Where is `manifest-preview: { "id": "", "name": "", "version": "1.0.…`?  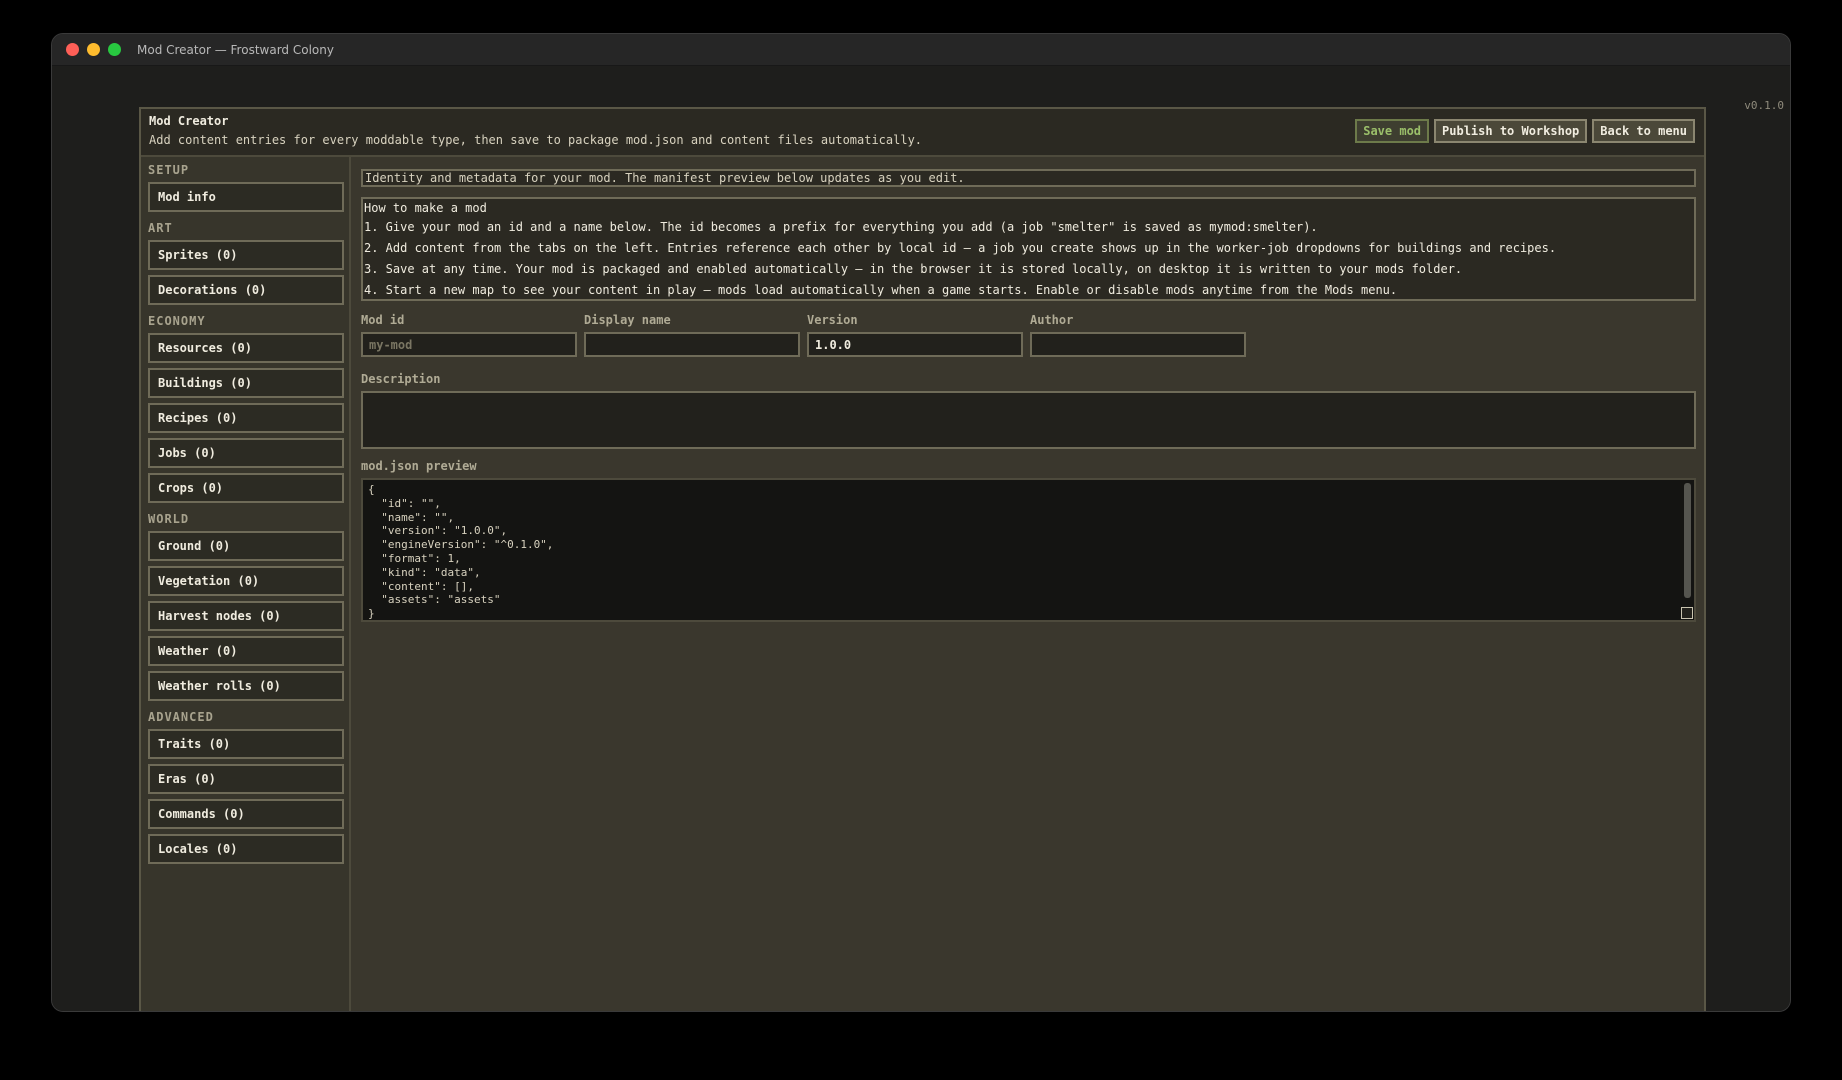 manifest-preview: { "id": "", "name": "", "version": "1.0.… is located at coordinates (1028, 550).